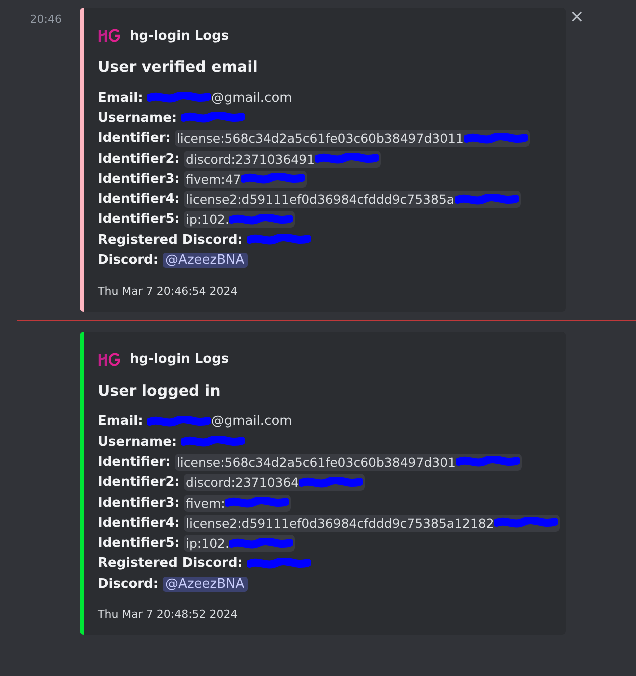 This screenshot has width=636, height=676. Describe the element at coordinates (160, 391) in the screenshot. I see `embed-title: User logged in` at that location.